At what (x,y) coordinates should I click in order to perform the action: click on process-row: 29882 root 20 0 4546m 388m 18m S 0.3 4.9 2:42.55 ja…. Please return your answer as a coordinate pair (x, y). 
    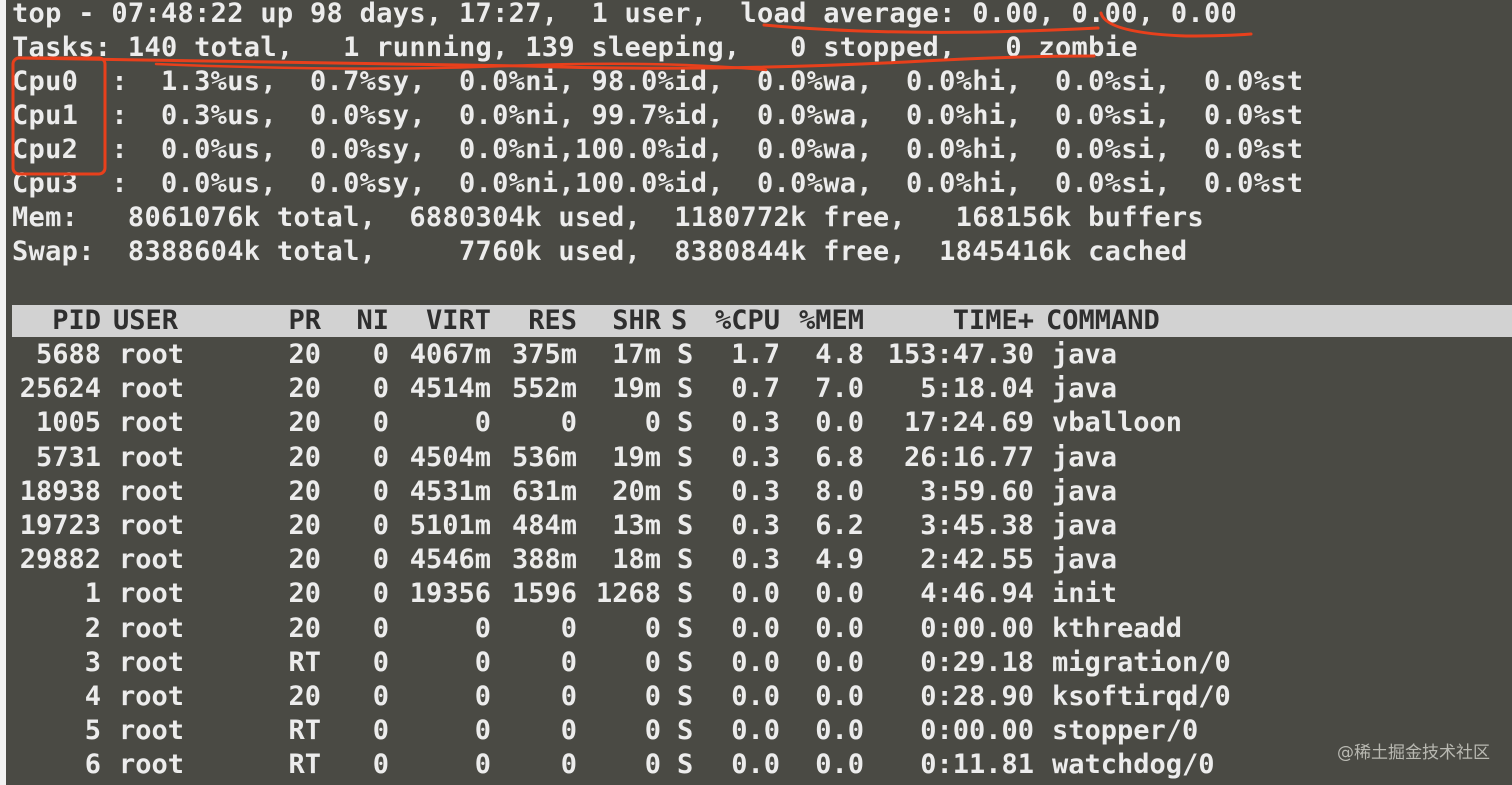
    Looking at the image, I should click on (762, 560).